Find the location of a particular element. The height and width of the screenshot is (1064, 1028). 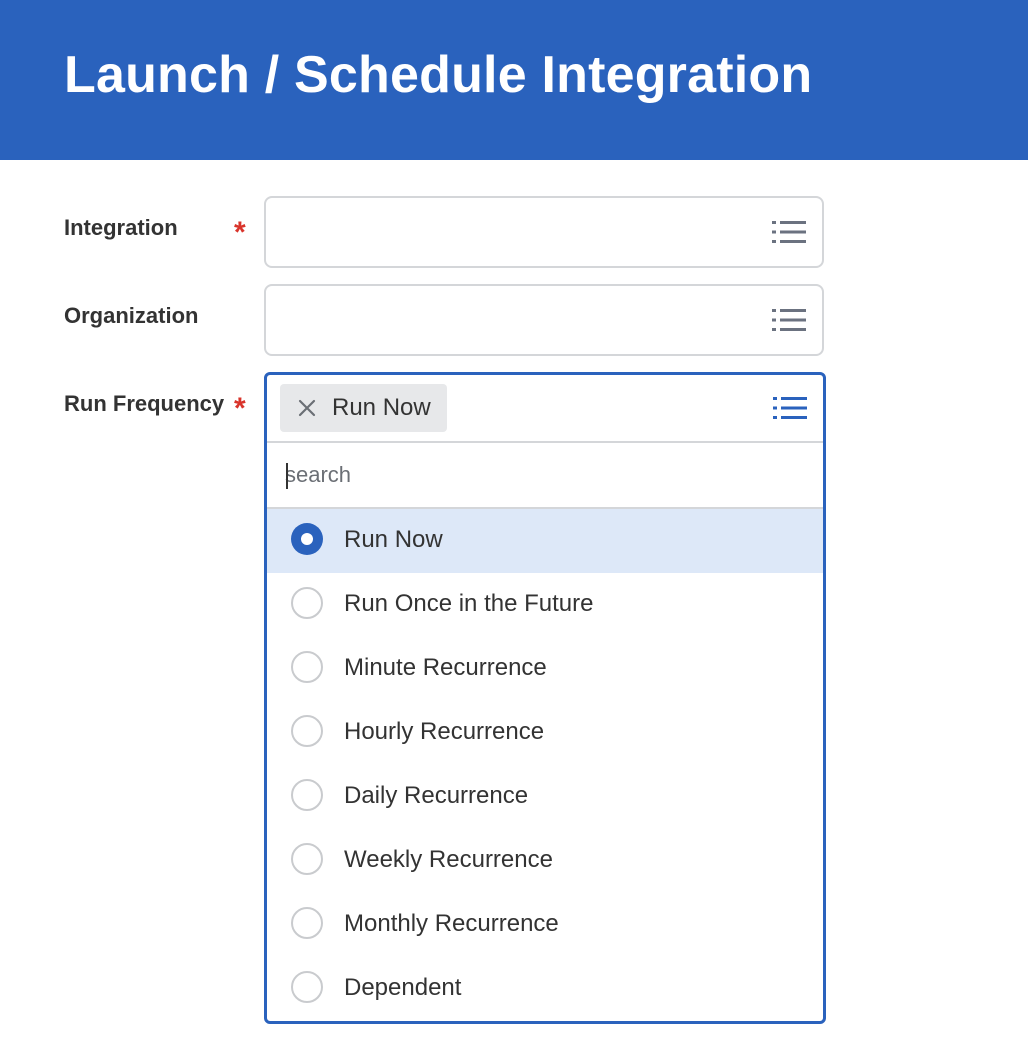

search-row is located at coordinates (545, 476).